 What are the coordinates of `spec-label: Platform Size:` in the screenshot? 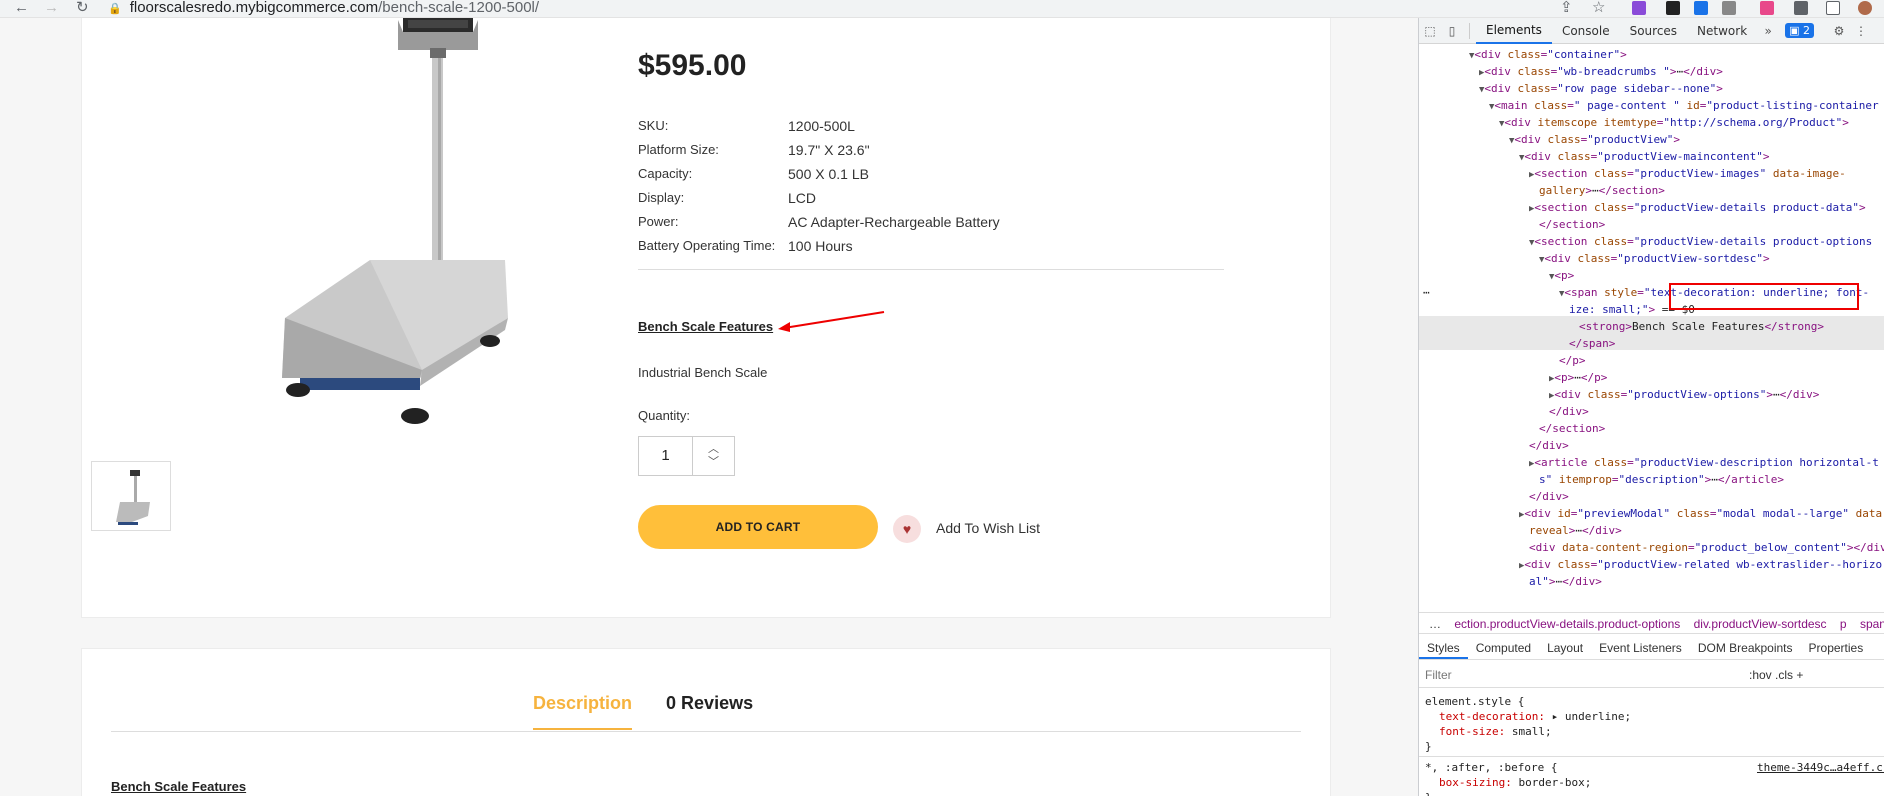 It's located at (678, 149).